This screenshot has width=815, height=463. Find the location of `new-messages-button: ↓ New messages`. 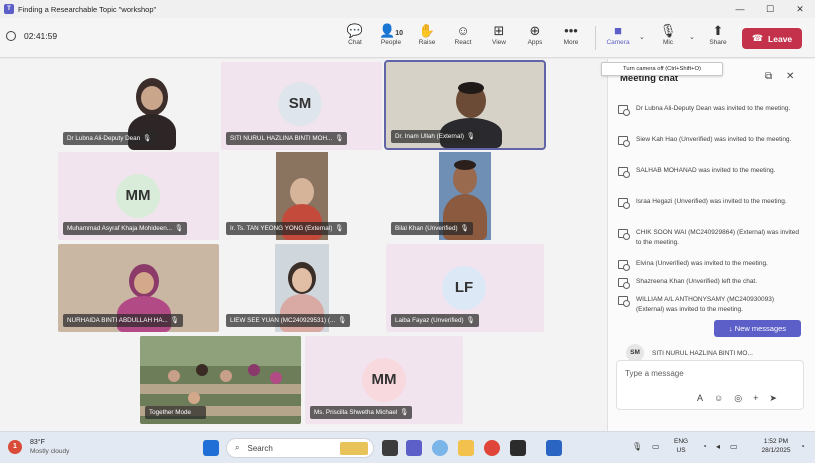

new-messages-button: ↓ New messages is located at coordinates (757, 328).